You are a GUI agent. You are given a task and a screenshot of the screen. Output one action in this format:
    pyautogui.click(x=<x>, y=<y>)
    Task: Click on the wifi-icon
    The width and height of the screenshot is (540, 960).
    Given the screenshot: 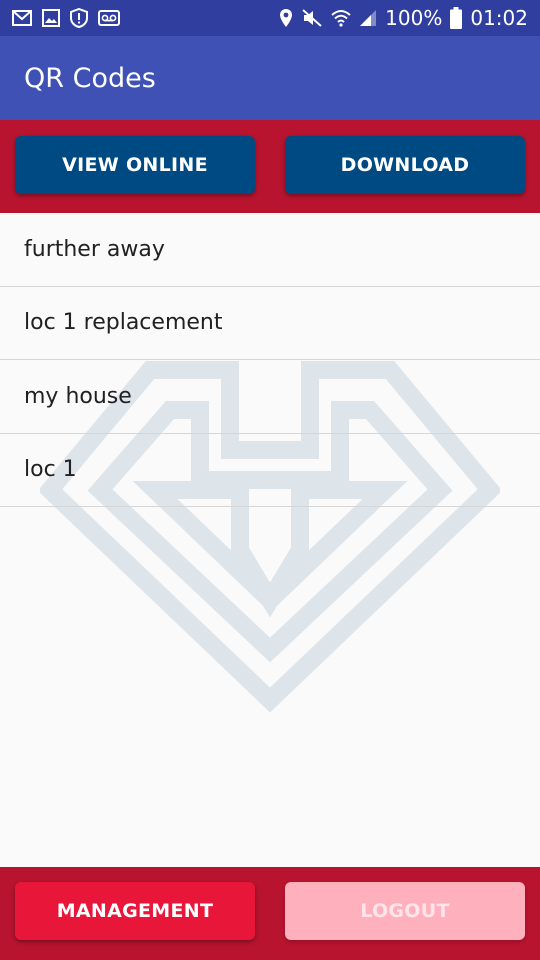 What is the action you would take?
    pyautogui.click(x=341, y=18)
    